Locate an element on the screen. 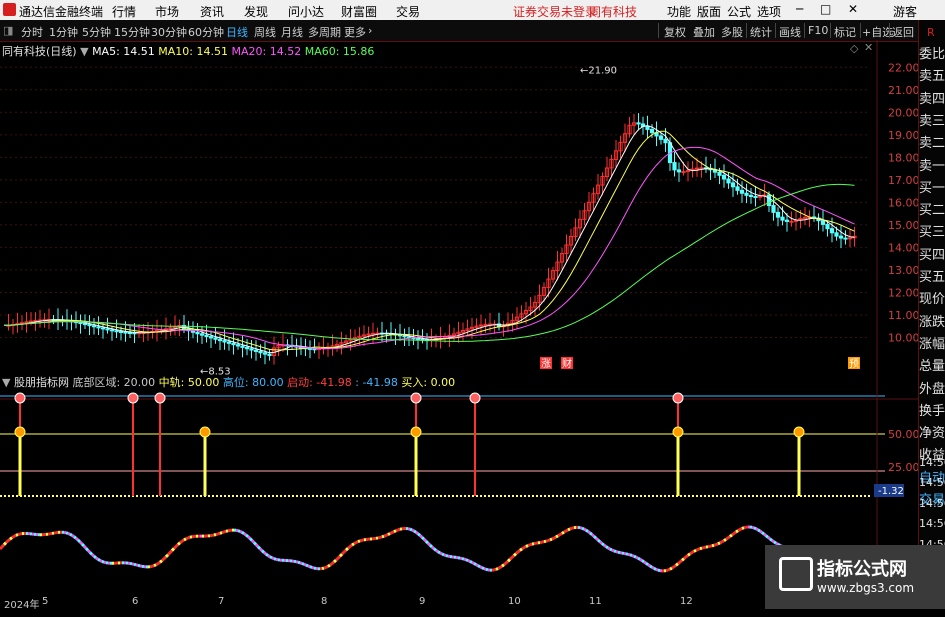 This screenshot has width=945, height=617. sidebar-item: 买五 is located at coordinates (932, 278).